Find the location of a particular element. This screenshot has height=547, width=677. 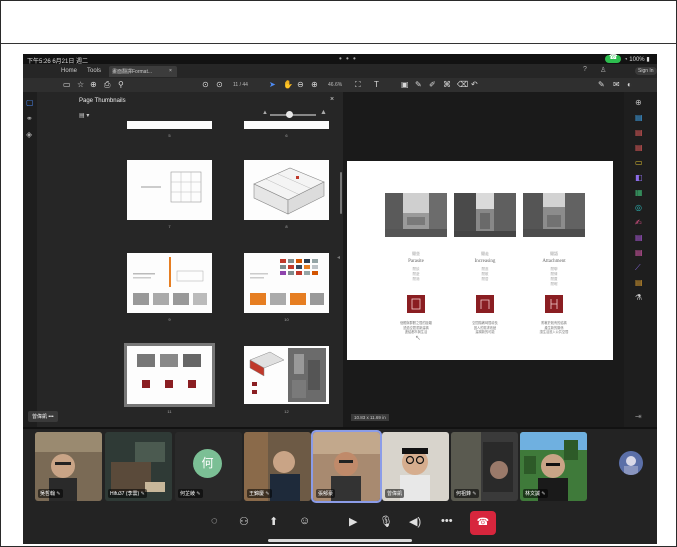

column-2-description: 空間隨著時間增長 因人的需求改變 建構新的可能 is located at coordinates (485, 328).